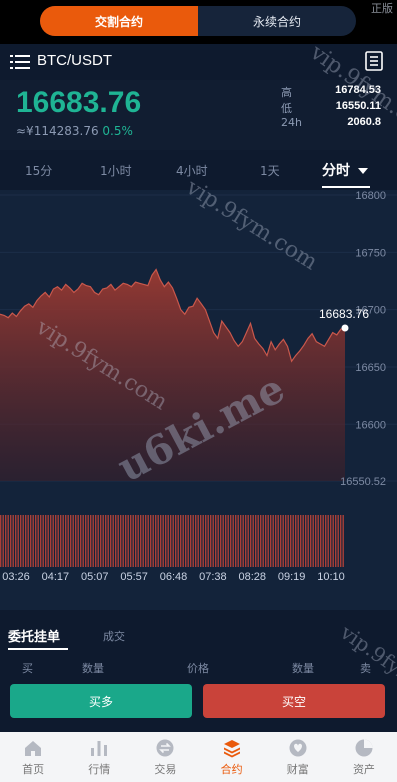 The width and height of the screenshot is (397, 782). I want to click on tab-pending-orders: 委托挂单, so click(34, 635).